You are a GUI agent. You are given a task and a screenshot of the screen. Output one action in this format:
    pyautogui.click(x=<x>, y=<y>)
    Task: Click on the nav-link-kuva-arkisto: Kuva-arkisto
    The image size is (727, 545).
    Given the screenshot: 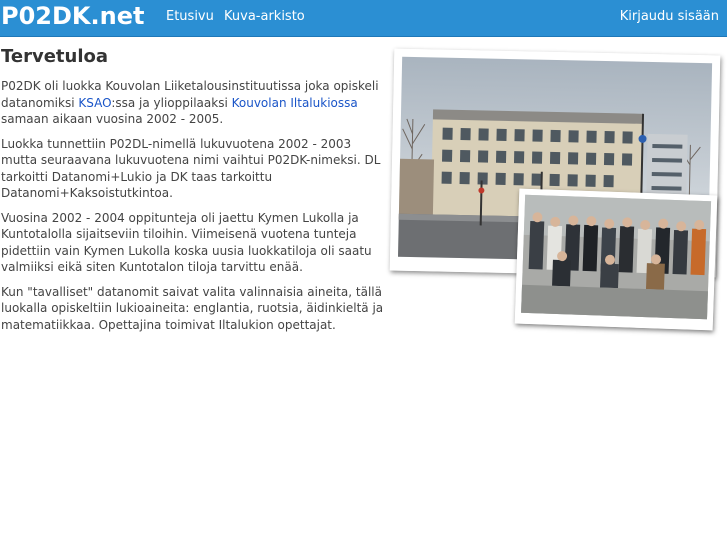 What is the action you would take?
    pyautogui.click(x=264, y=16)
    